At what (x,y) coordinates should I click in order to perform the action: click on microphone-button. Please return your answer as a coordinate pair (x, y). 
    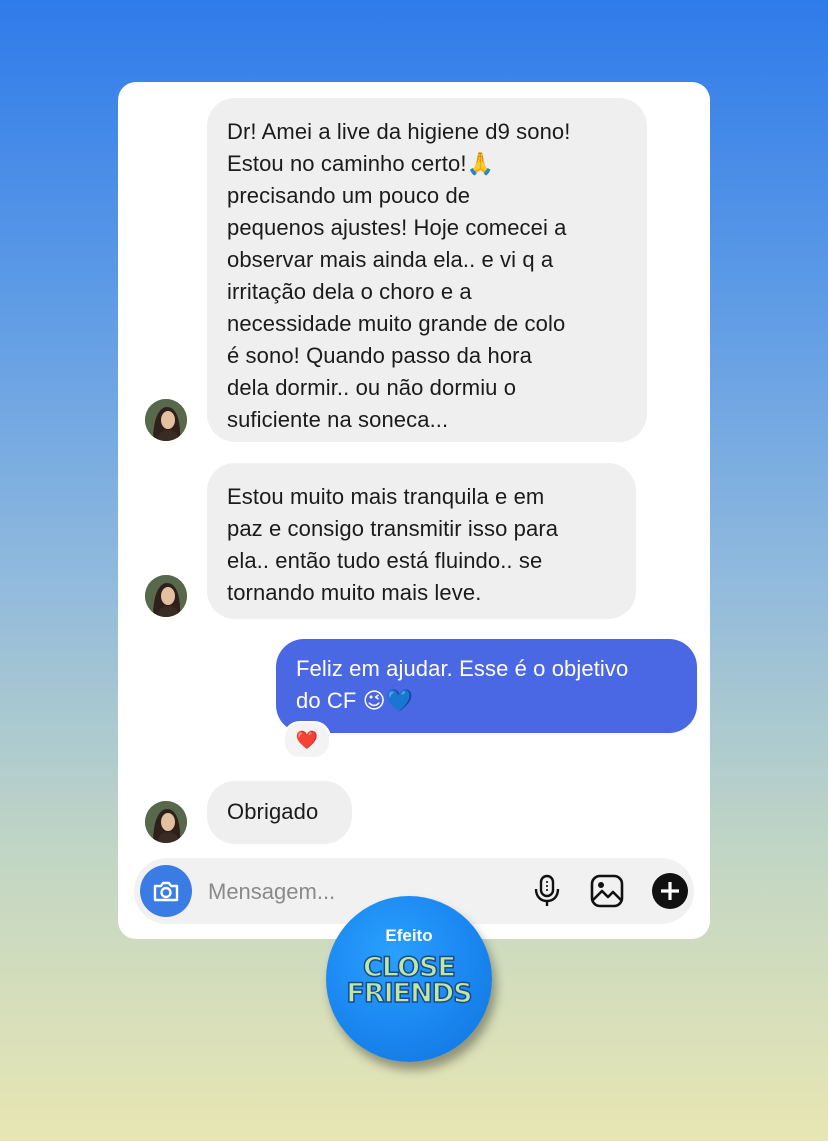
    Looking at the image, I should click on (547, 891).